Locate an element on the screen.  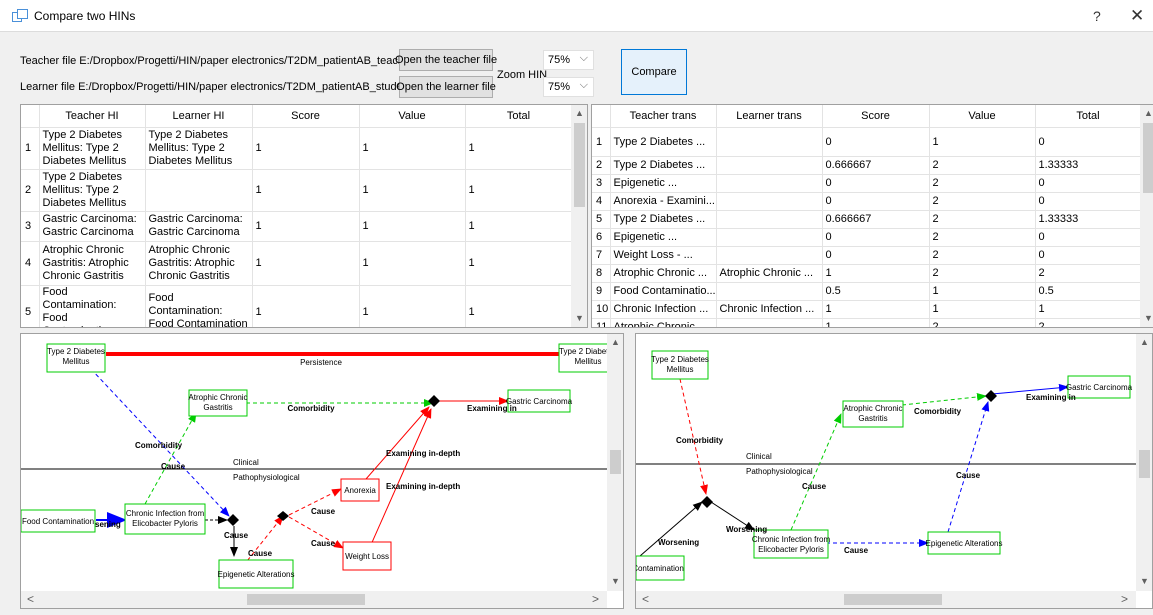
row-number: 8 is located at coordinates (601, 273).